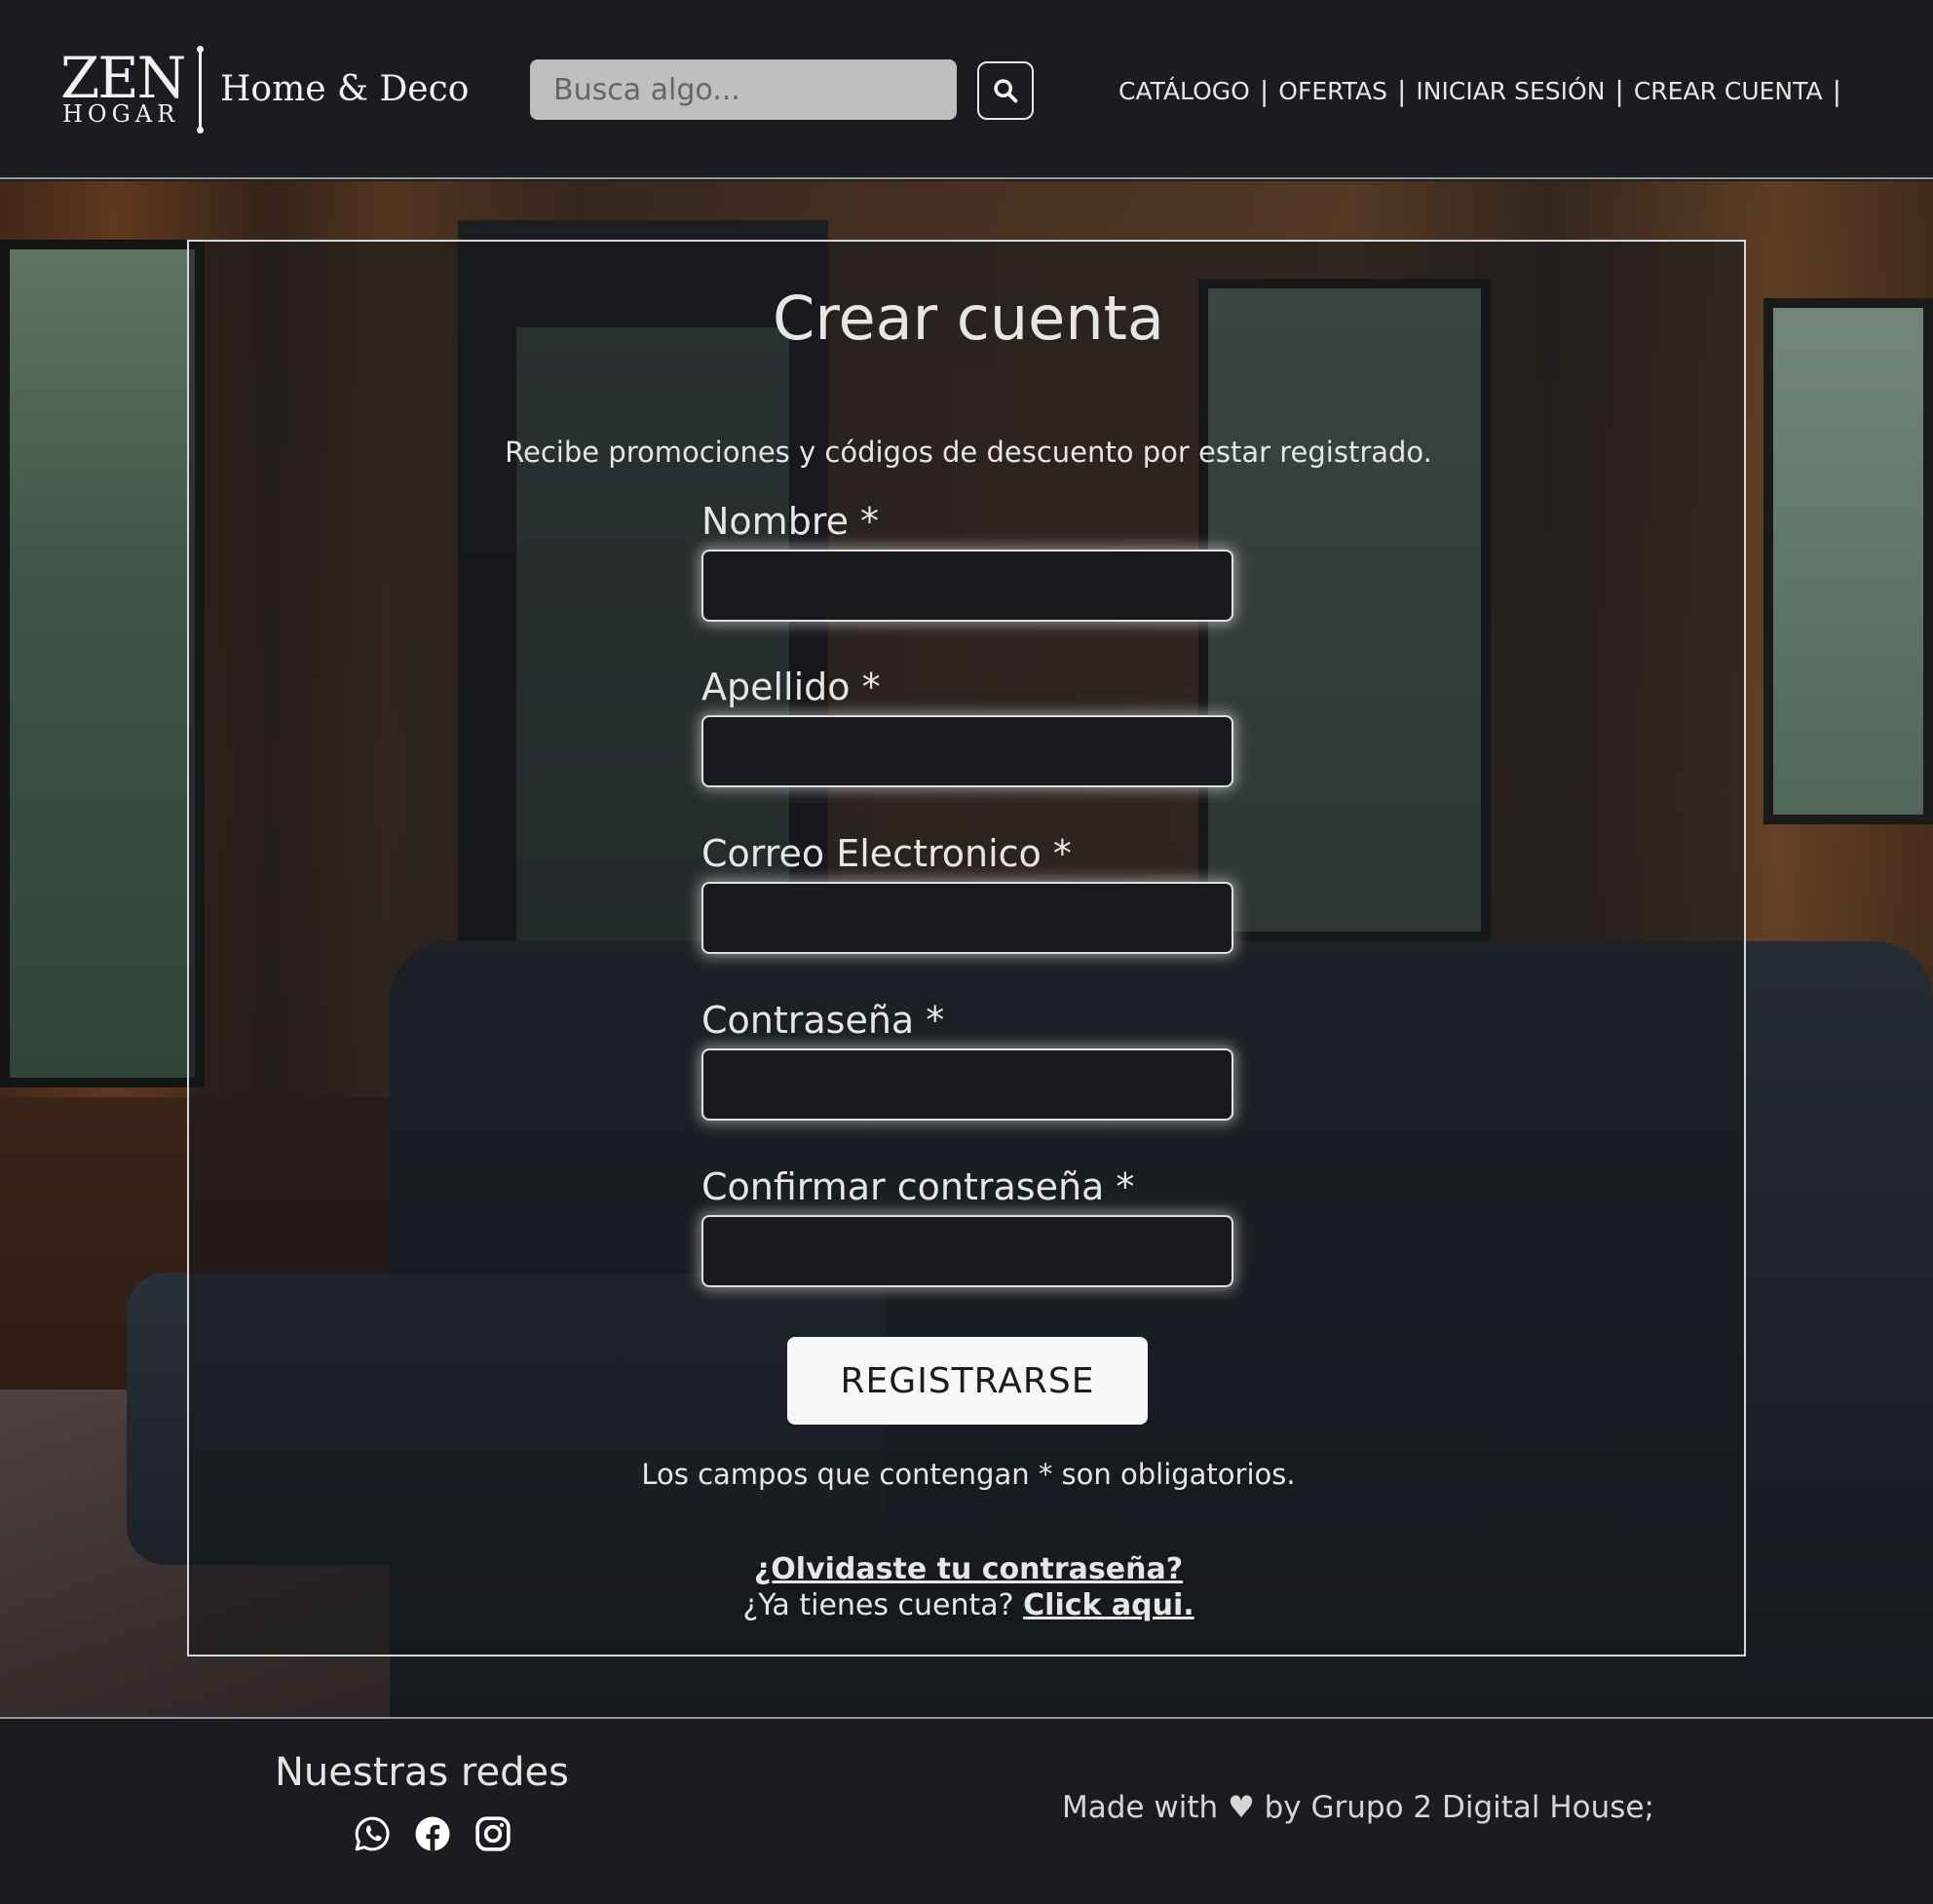 Image resolution: width=1933 pixels, height=1904 pixels. Describe the element at coordinates (201, 89) in the screenshot. I see `logo-divider` at that location.